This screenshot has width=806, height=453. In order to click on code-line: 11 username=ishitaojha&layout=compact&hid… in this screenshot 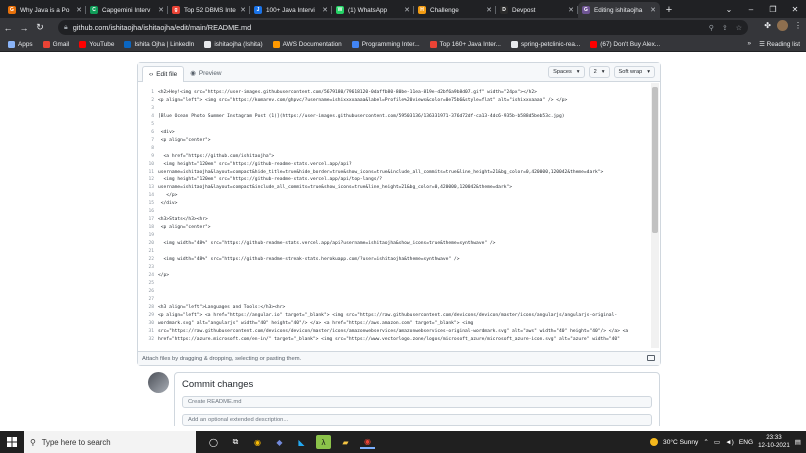, I will do `click(394, 173)`.